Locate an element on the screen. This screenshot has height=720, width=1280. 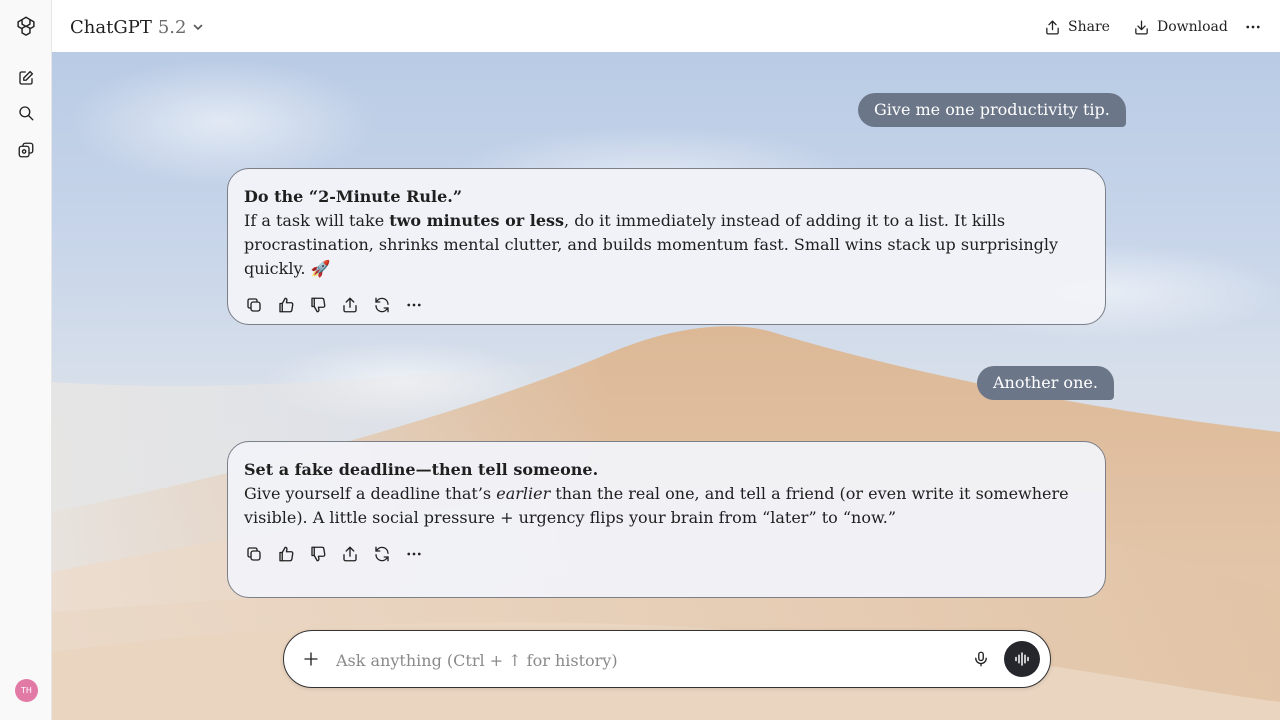
assistant-message-title: Do the “2-Minute Rule.” is located at coordinates (353, 196).